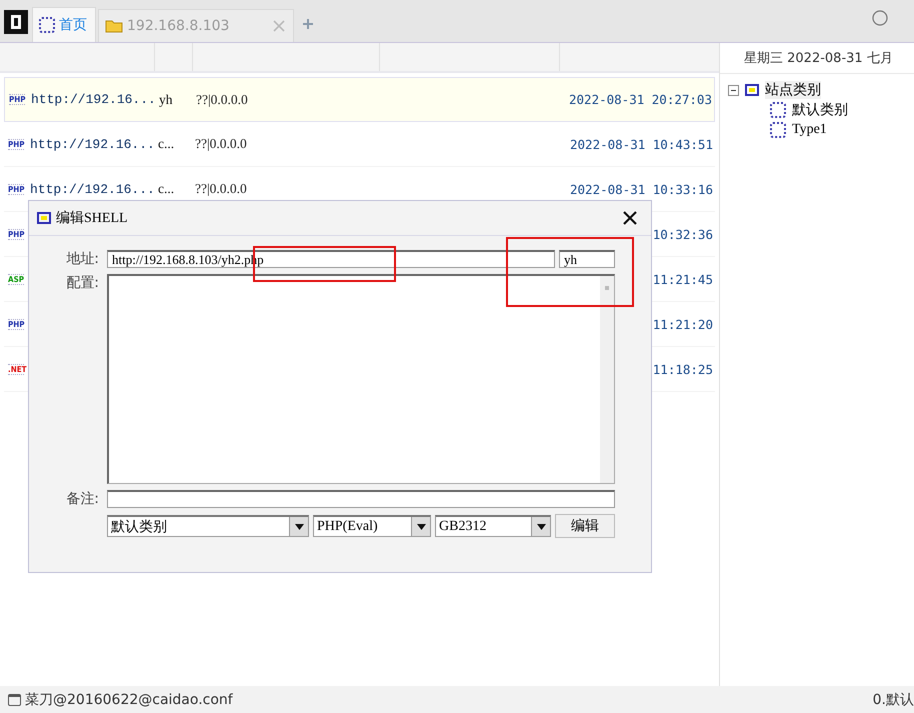  What do you see at coordinates (114, 26) in the screenshot?
I see `folder-icon` at bounding box center [114, 26].